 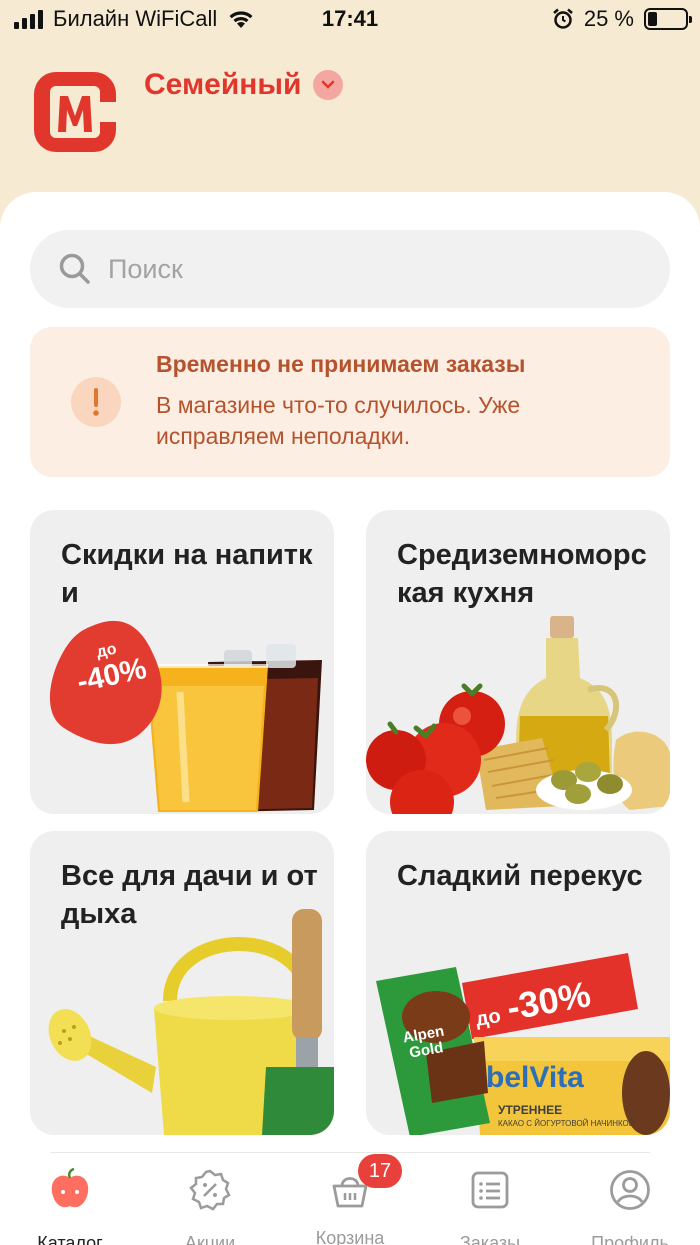 What do you see at coordinates (530, 1110) in the screenshot?
I see `product-variant-label: УТРЕННЕЕ` at bounding box center [530, 1110].